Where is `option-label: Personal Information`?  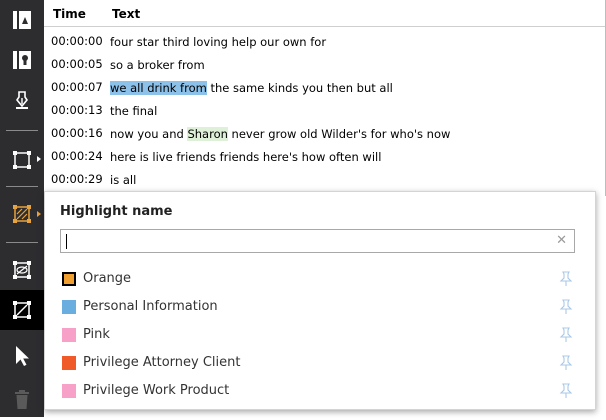
option-label: Personal Information is located at coordinates (150, 306).